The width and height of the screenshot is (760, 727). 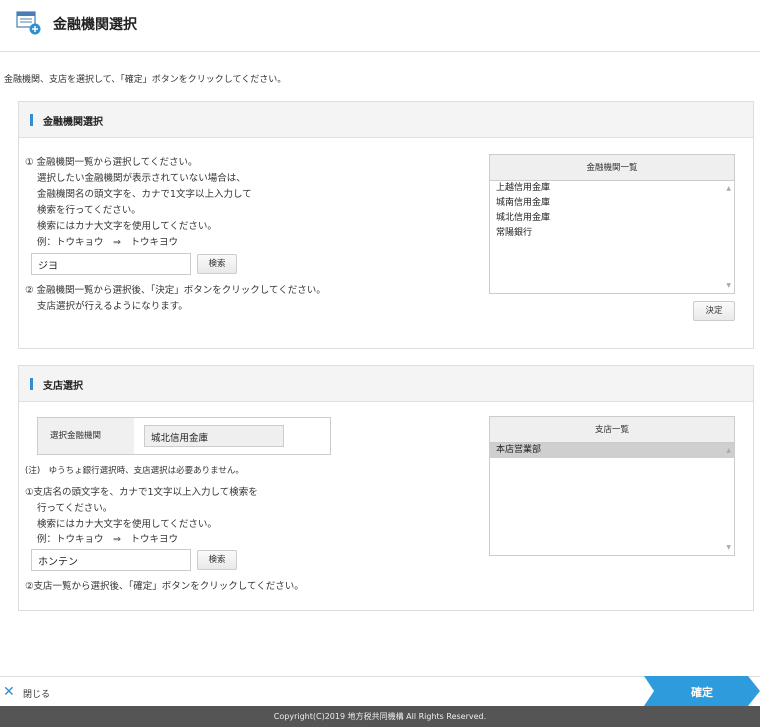 What do you see at coordinates (380, 26) in the screenshot?
I see `page-header: 金融機関選択` at bounding box center [380, 26].